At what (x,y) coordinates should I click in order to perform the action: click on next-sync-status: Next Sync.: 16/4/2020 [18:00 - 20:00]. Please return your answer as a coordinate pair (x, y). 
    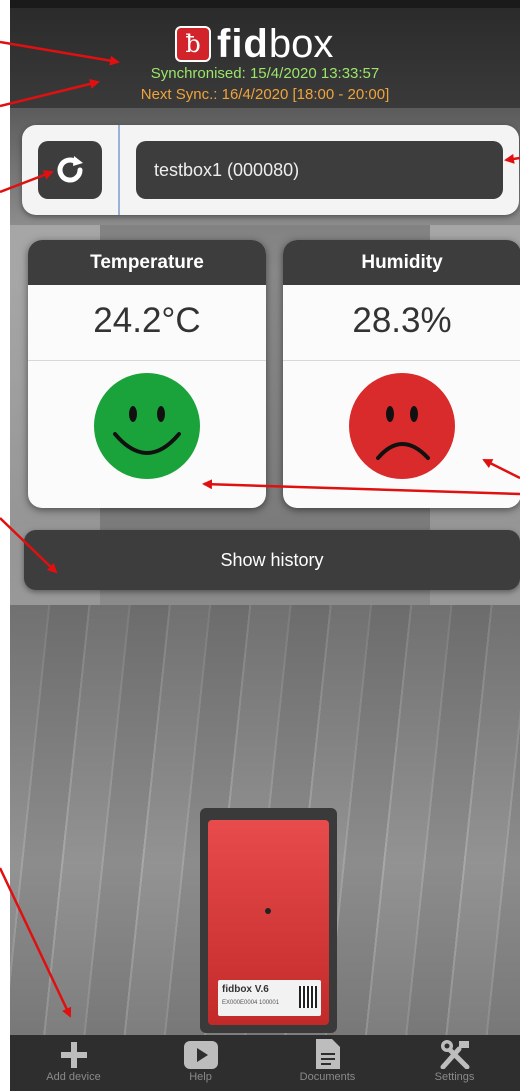
    Looking at the image, I should click on (265, 94).